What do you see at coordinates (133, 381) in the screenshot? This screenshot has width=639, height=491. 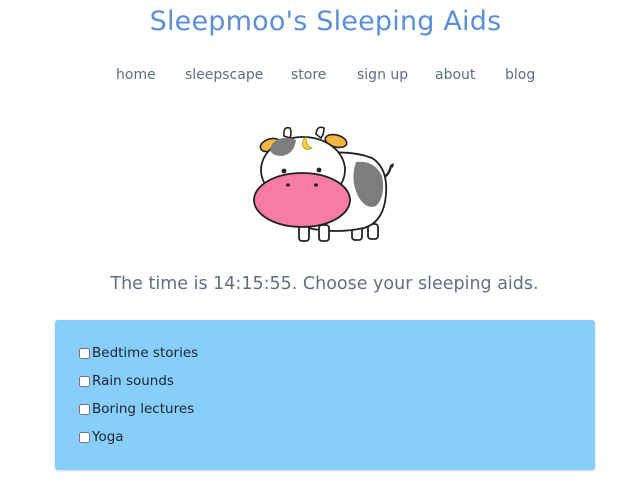 I see `aid-label: Rain sounds` at bounding box center [133, 381].